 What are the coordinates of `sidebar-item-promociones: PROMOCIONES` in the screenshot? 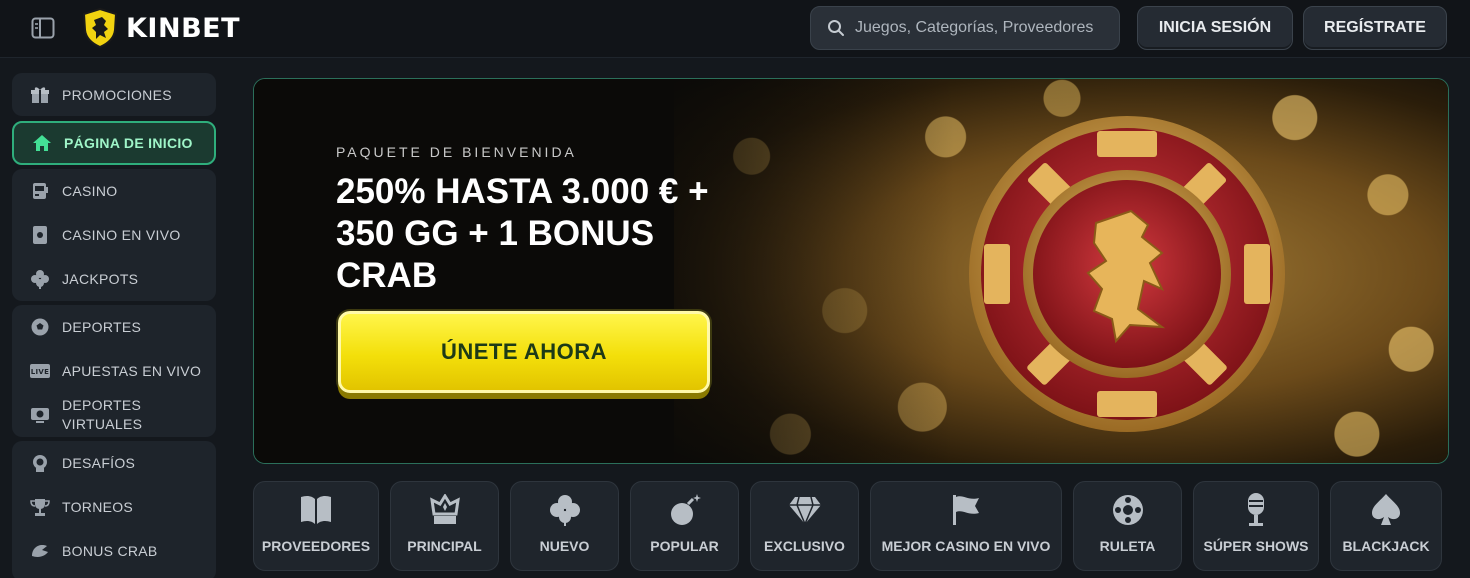 It's located at (114, 94).